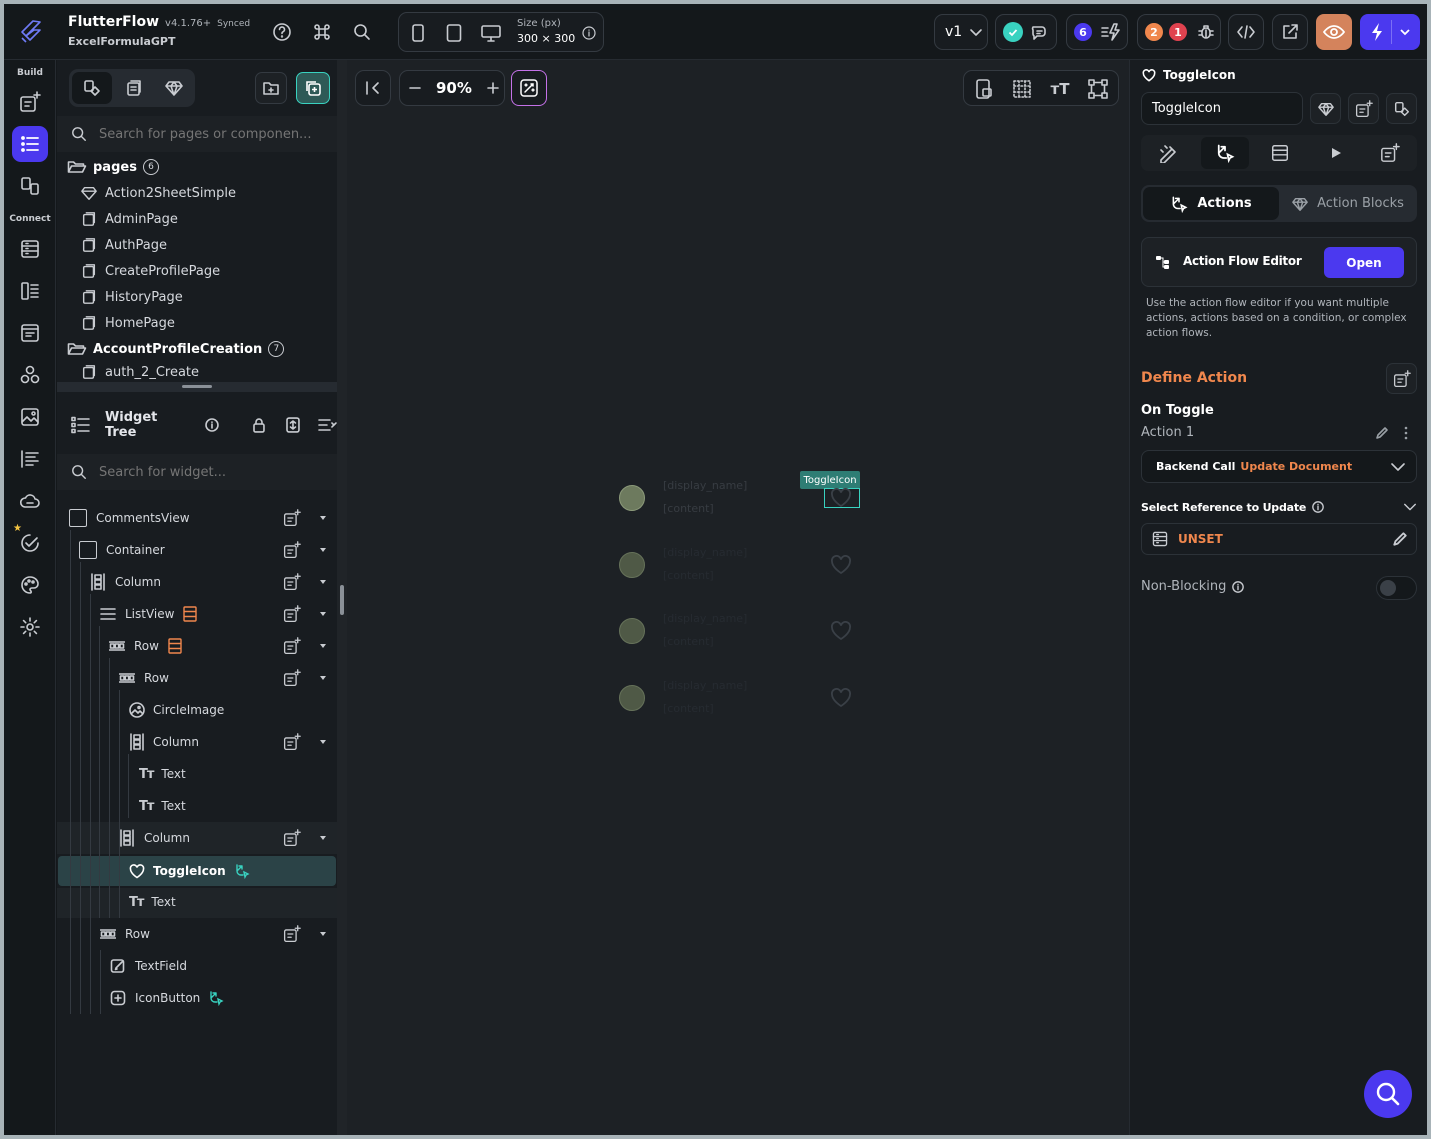 The height and width of the screenshot is (1139, 1431). What do you see at coordinates (529, 88) in the screenshot?
I see `ai-gen-button` at bounding box center [529, 88].